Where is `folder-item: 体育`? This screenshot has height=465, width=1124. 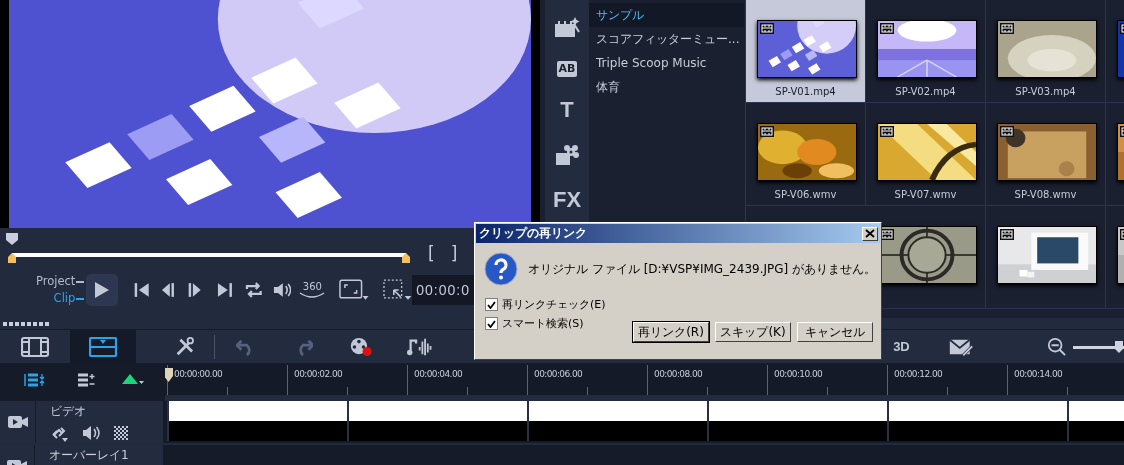
folder-item: 体育 is located at coordinates (666, 87).